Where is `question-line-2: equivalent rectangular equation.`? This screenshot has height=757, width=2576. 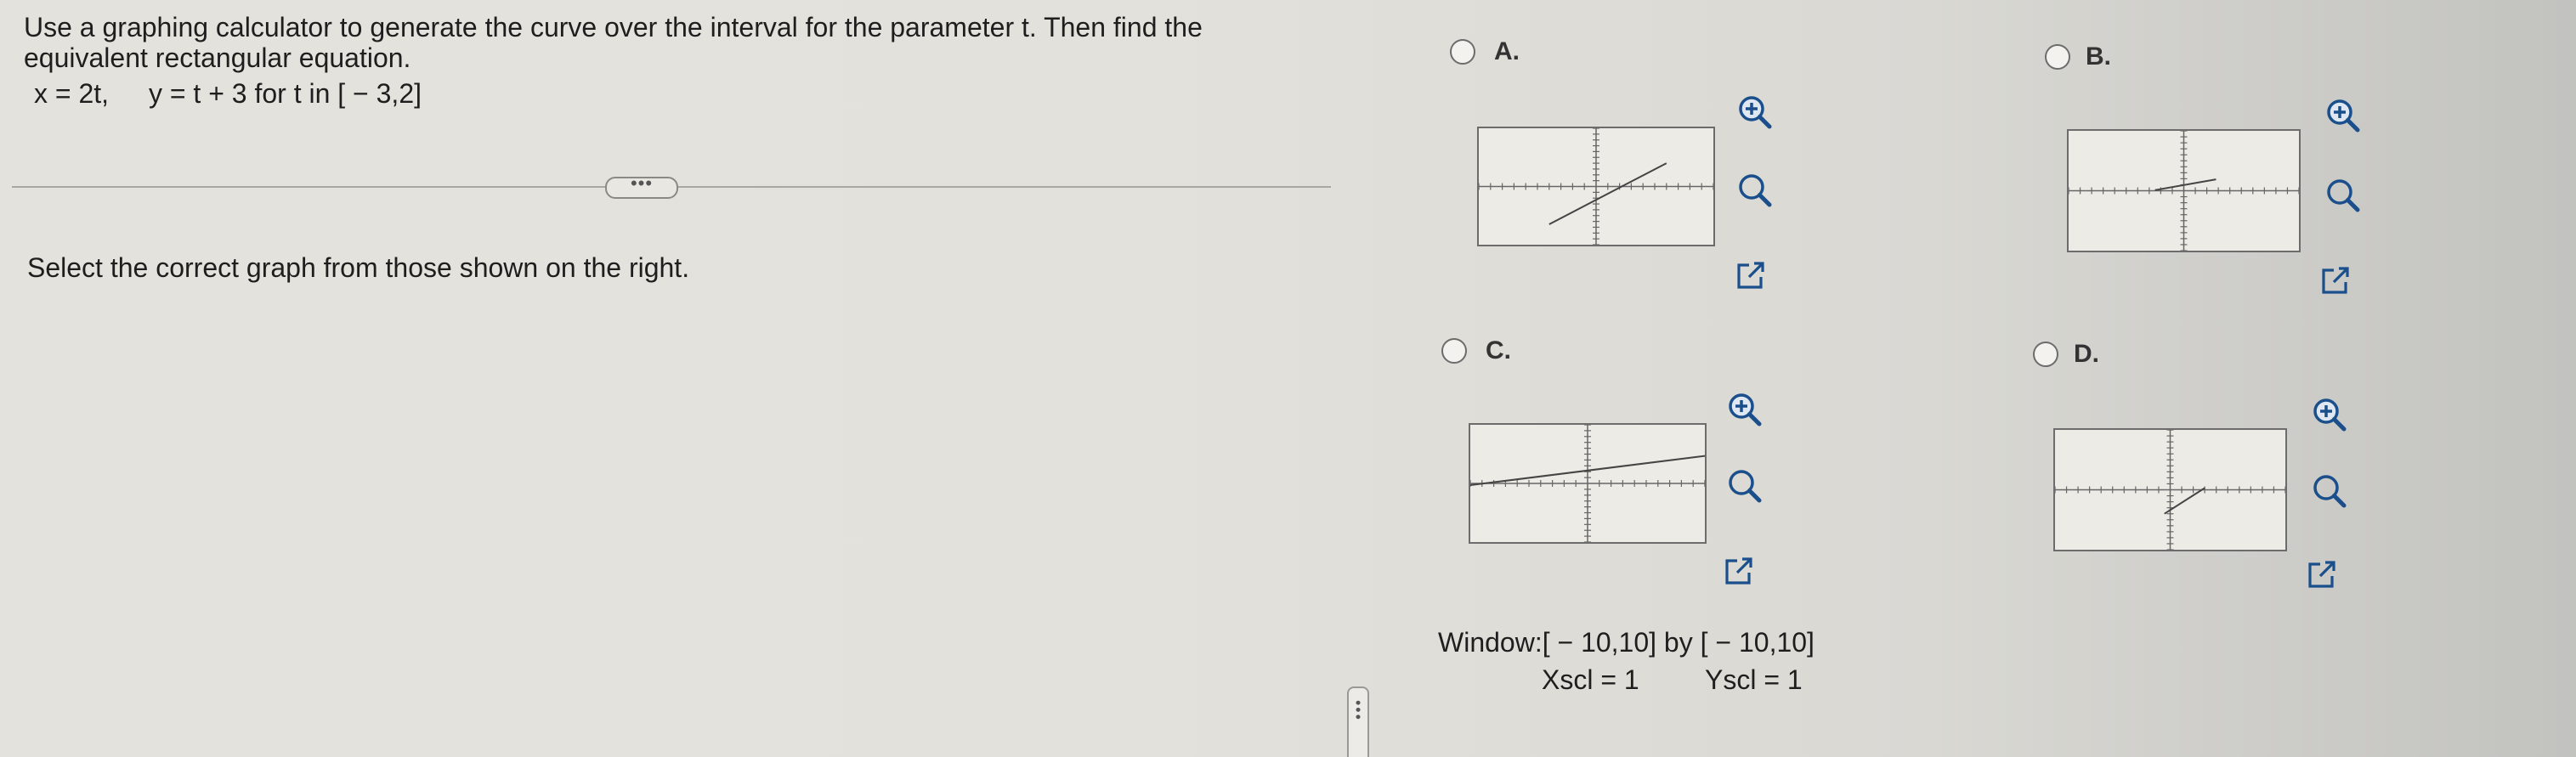
question-line-2: equivalent rectangular equation. is located at coordinates (217, 58).